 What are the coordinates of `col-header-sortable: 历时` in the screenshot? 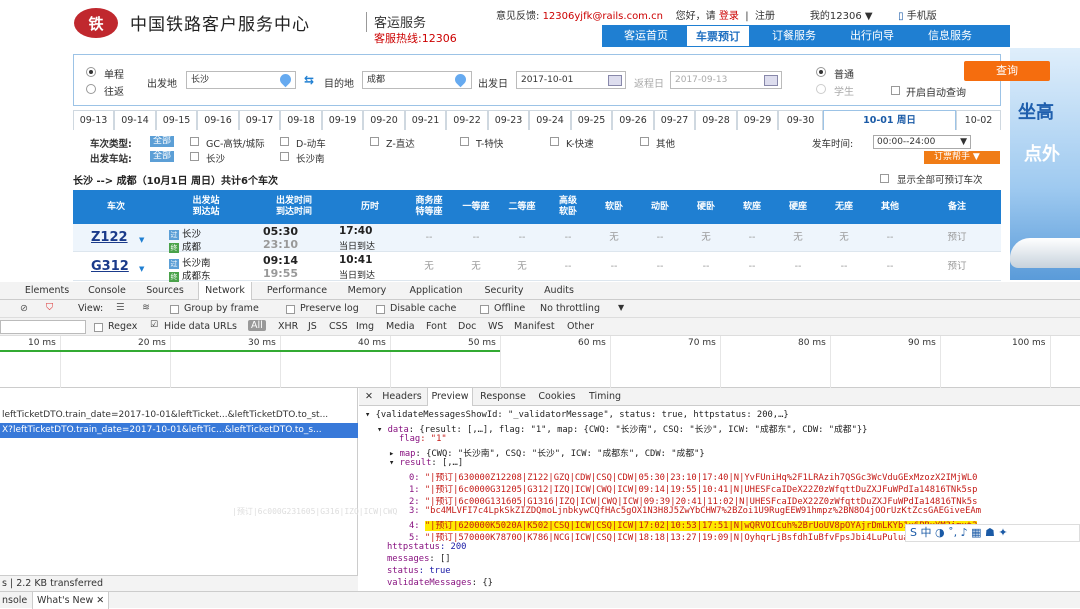 It's located at (370, 207).